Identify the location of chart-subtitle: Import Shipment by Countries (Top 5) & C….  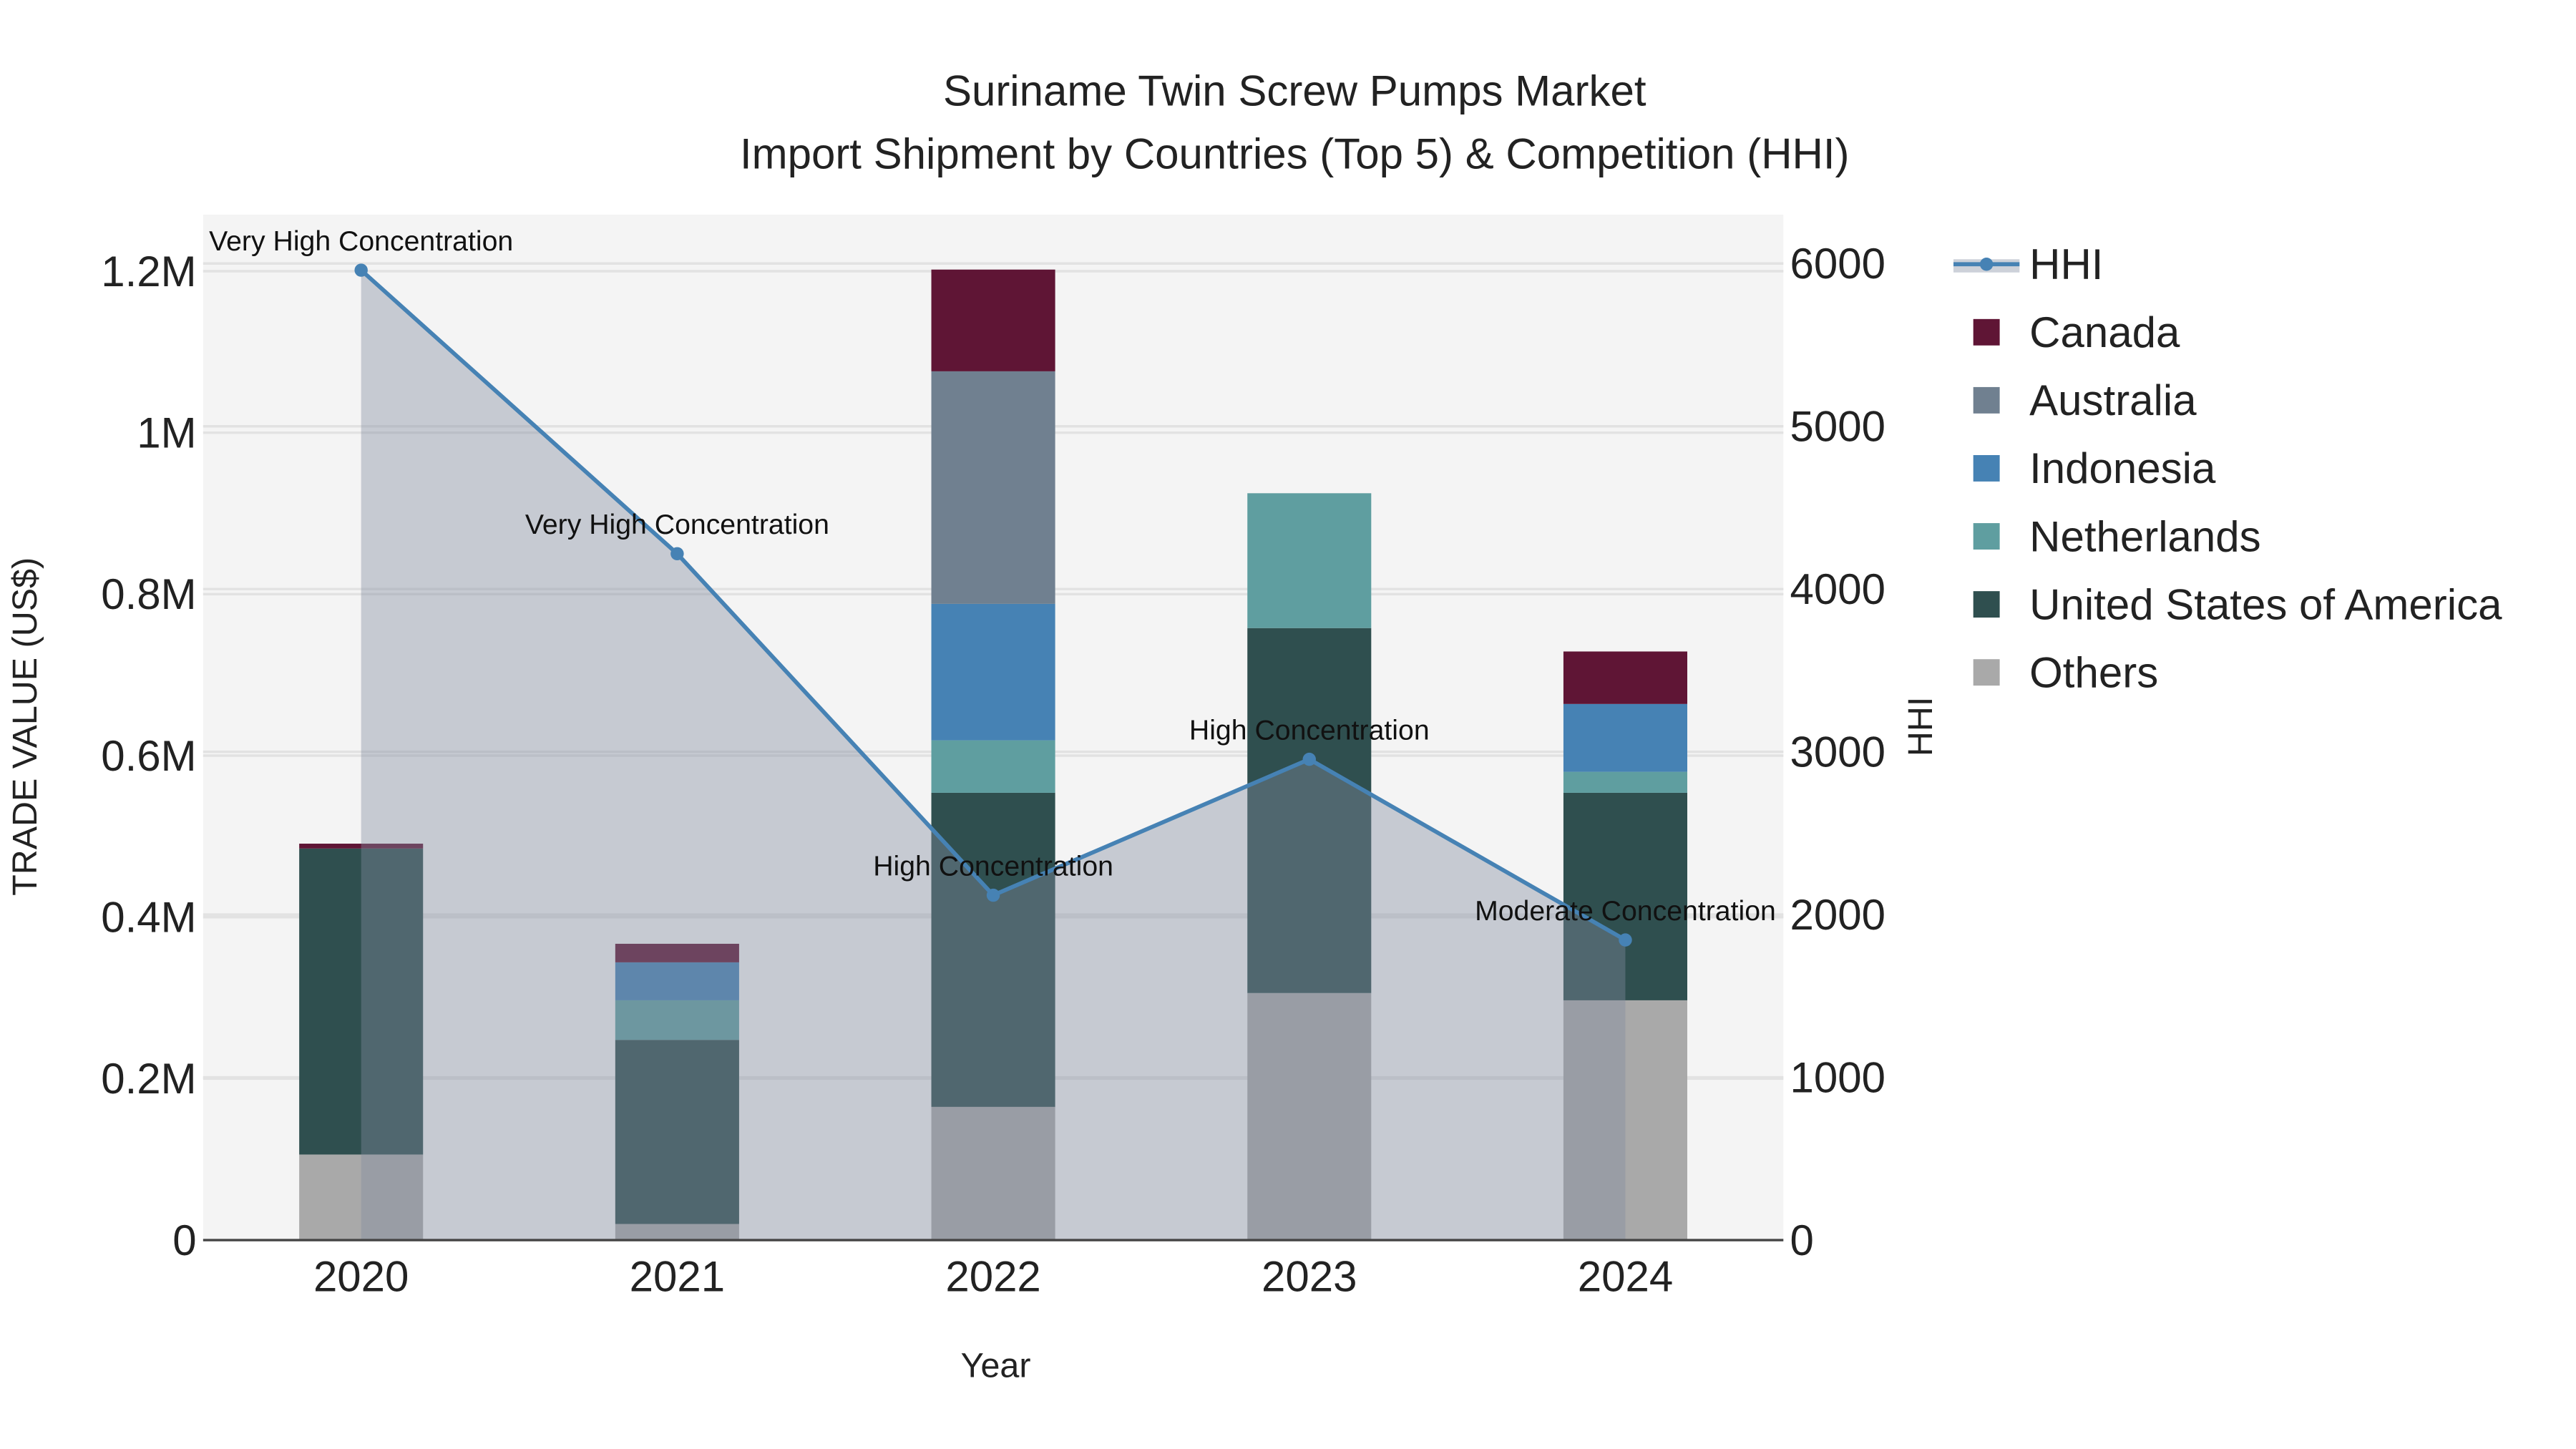
(1295, 153).